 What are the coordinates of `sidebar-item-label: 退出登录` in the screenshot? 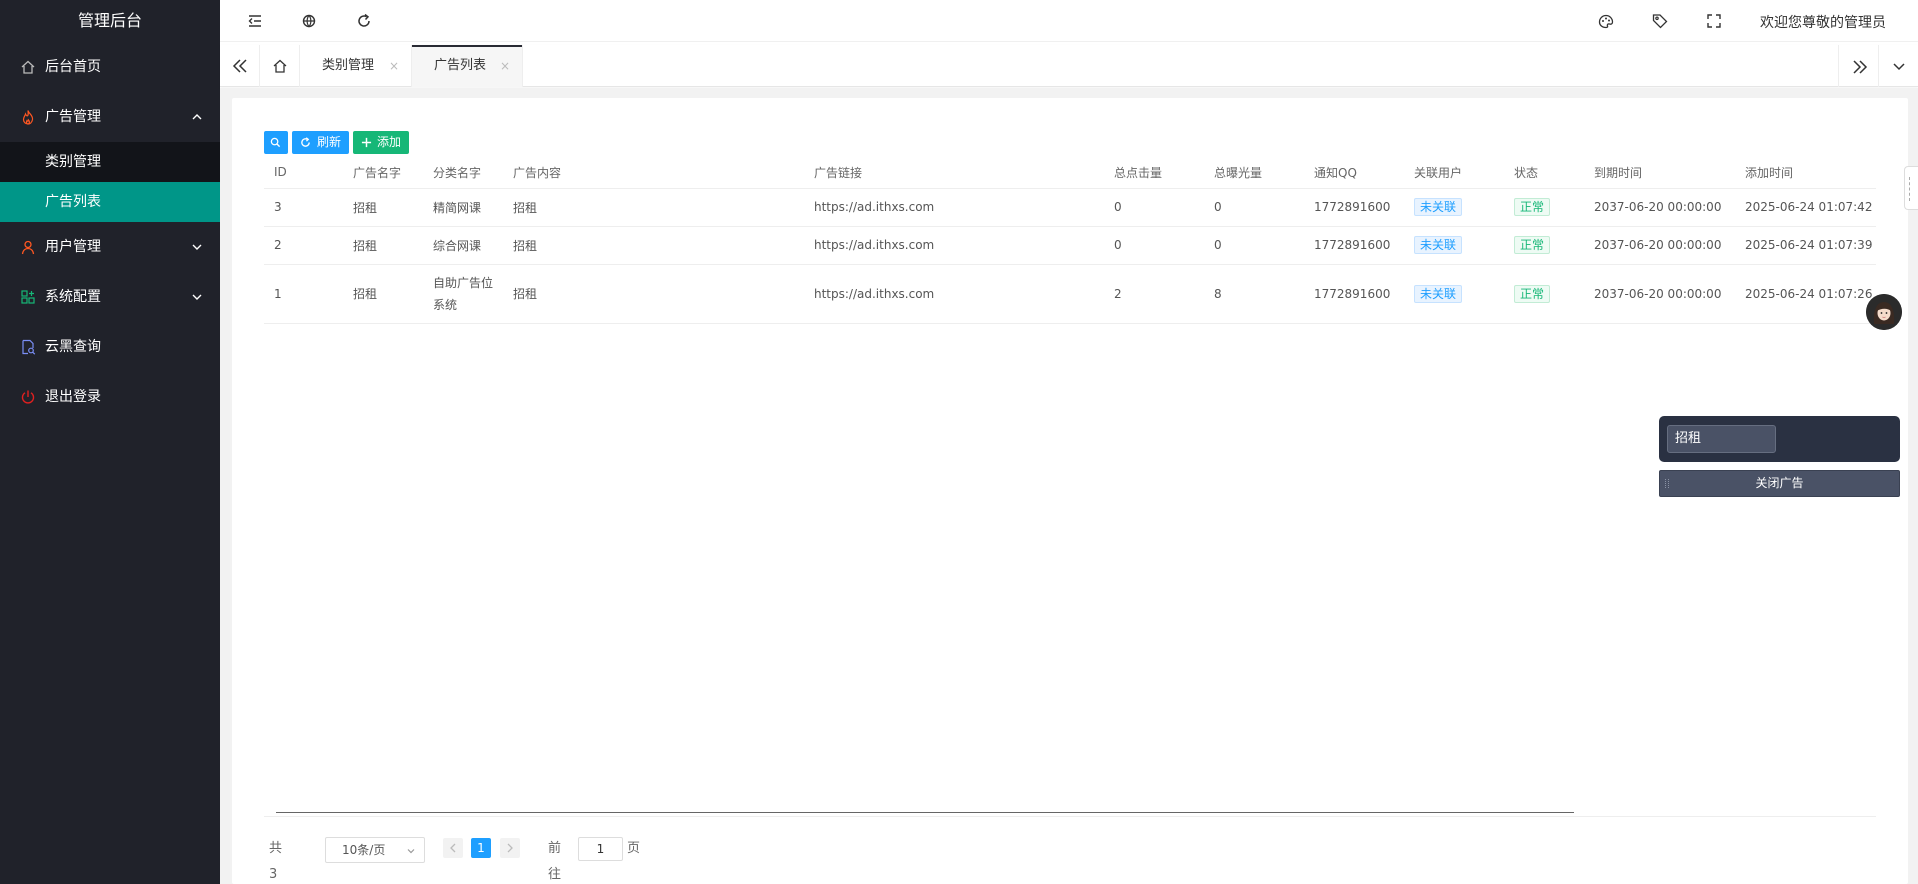 It's located at (73, 397).